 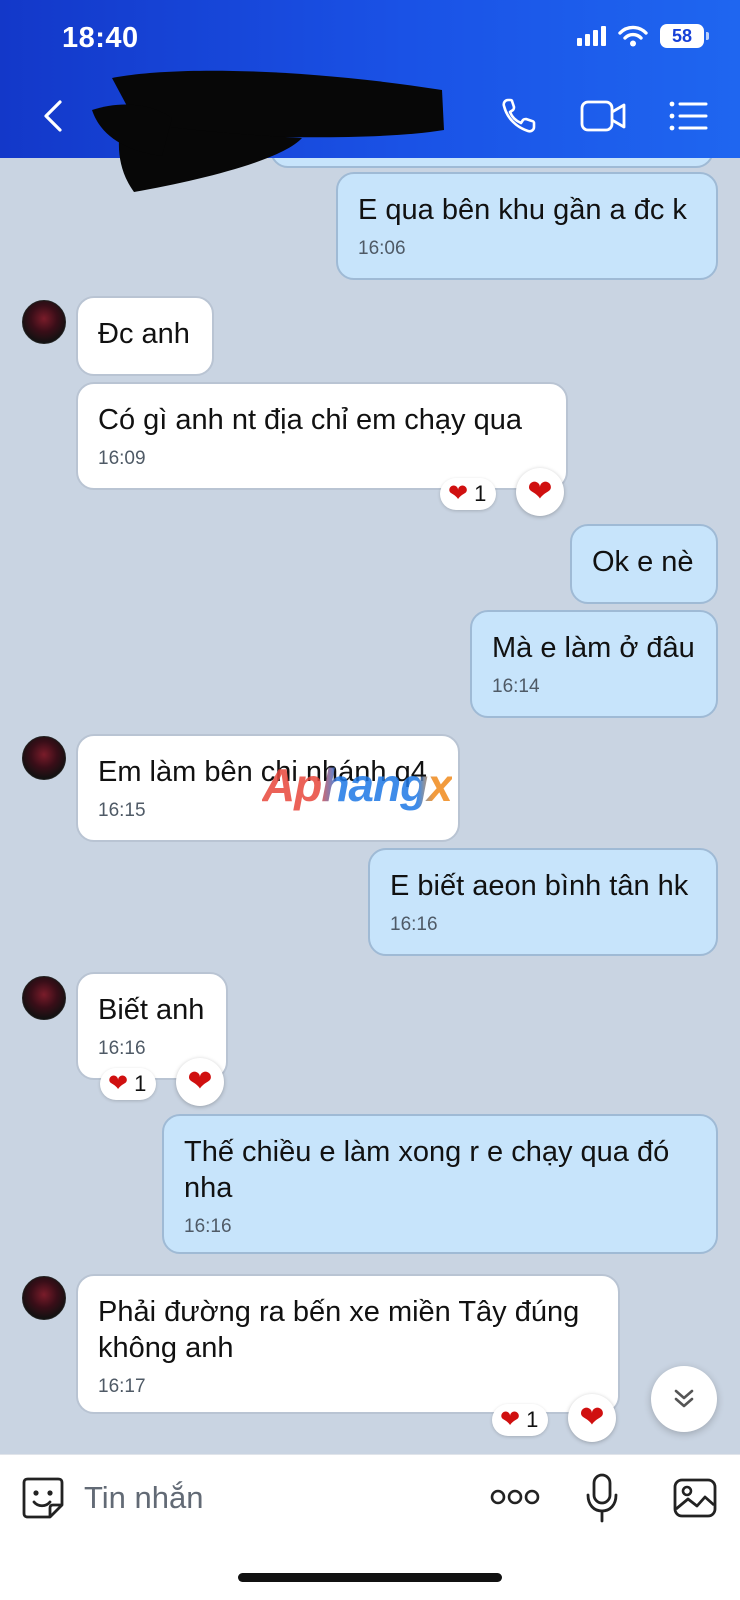 I want to click on double-chevron-down-icon, so click(x=684, y=1398).